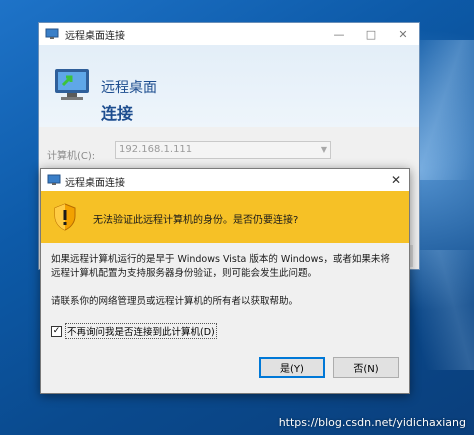 The image size is (474, 435). Describe the element at coordinates (184, 273) in the screenshot. I see `explanation-line-2: 远程计算机配置为支持服务器身份验证，则可能会发生此问题。` at that location.